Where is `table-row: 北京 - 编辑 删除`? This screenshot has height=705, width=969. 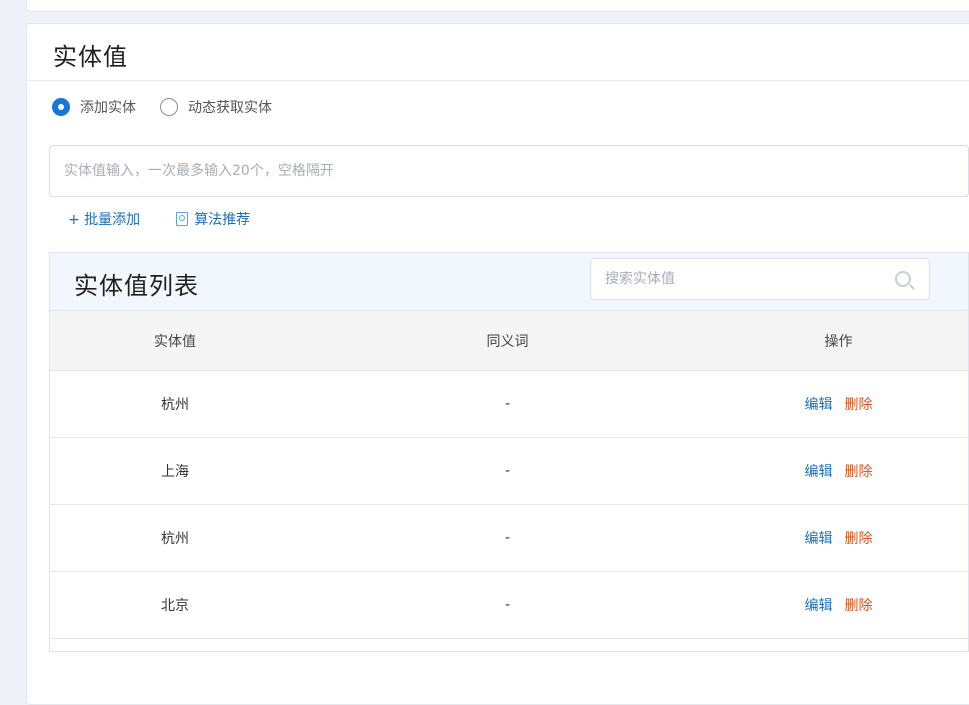 table-row: 北京 - 编辑 删除 is located at coordinates (509, 605).